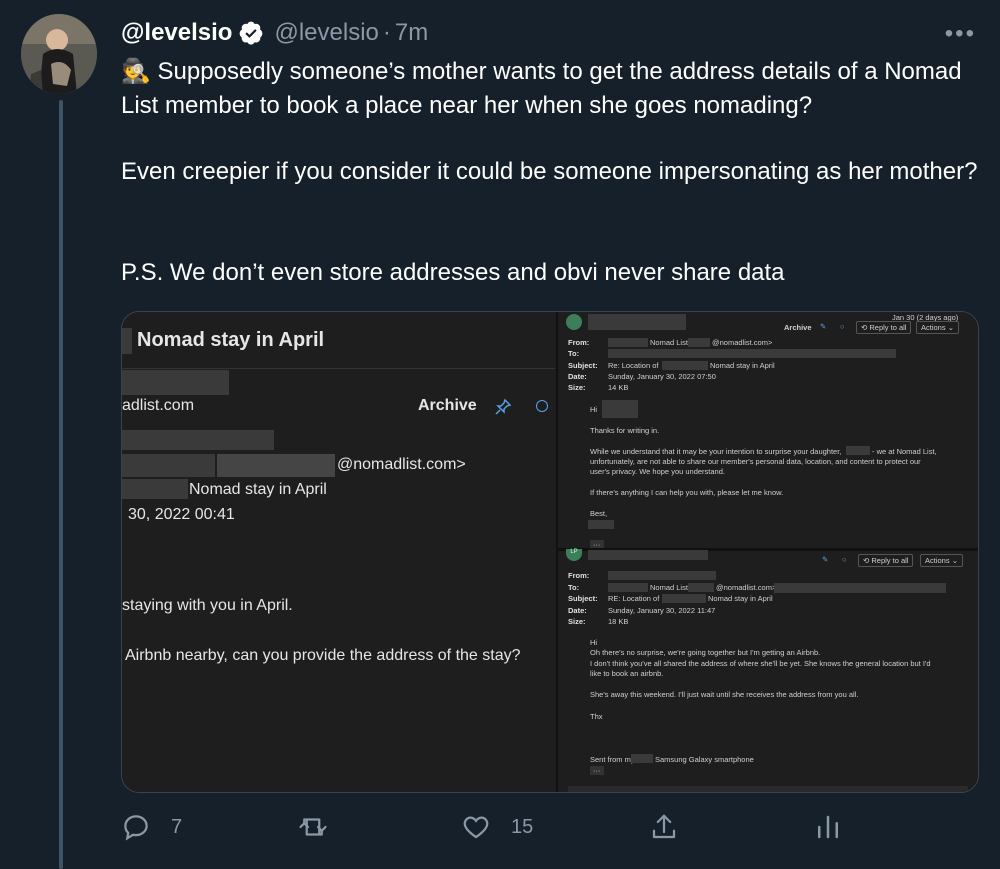 This screenshot has height=869, width=1000. What do you see at coordinates (742, 342) in the screenshot?
I see `from-email: @nomadlist.com>` at bounding box center [742, 342].